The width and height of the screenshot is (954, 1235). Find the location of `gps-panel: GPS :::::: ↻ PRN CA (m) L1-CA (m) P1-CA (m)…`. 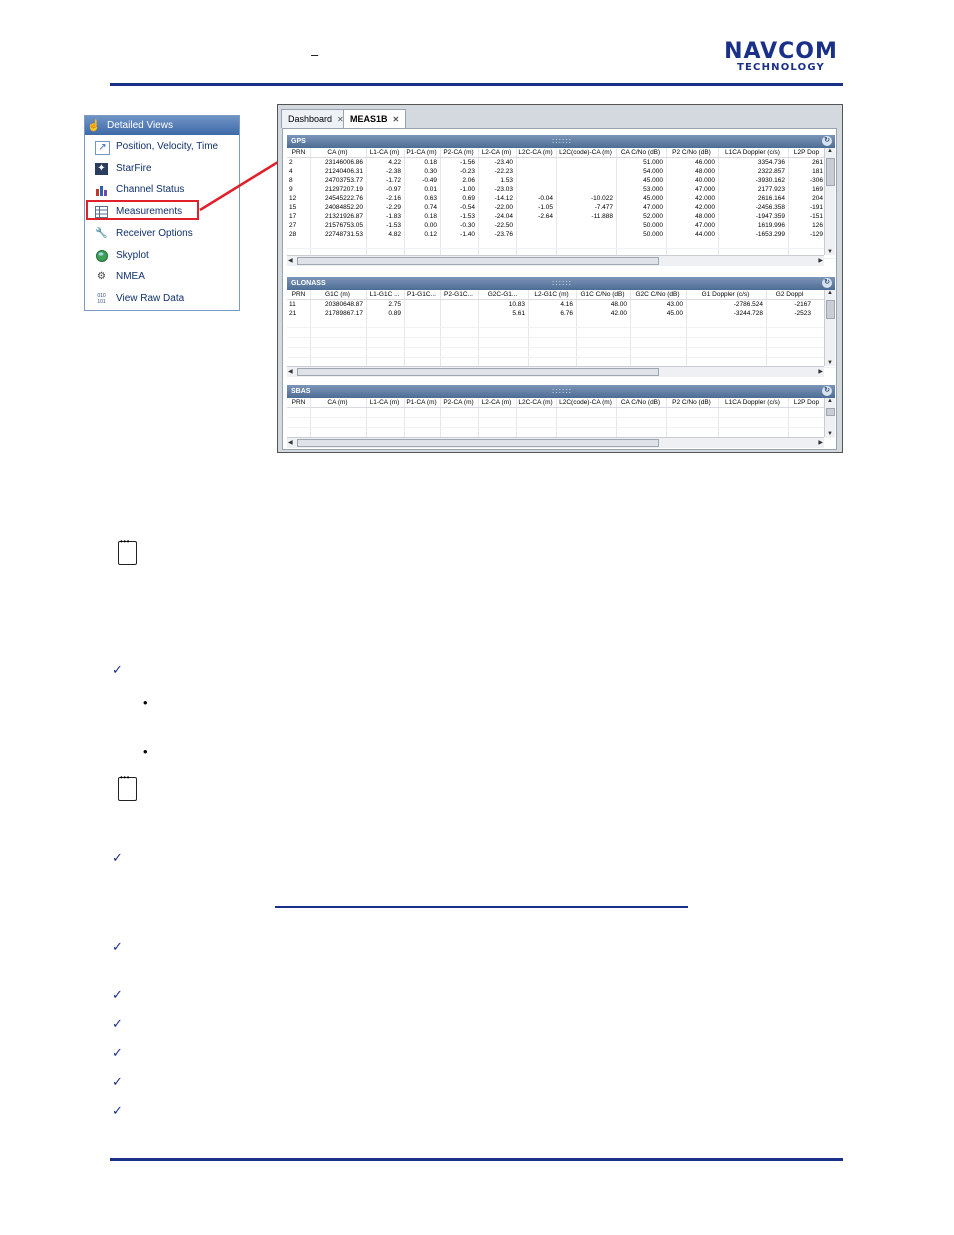

gps-panel: GPS :::::: ↻ PRN CA (m) L1-CA (m) P1-CA (m)… is located at coordinates (561, 200).